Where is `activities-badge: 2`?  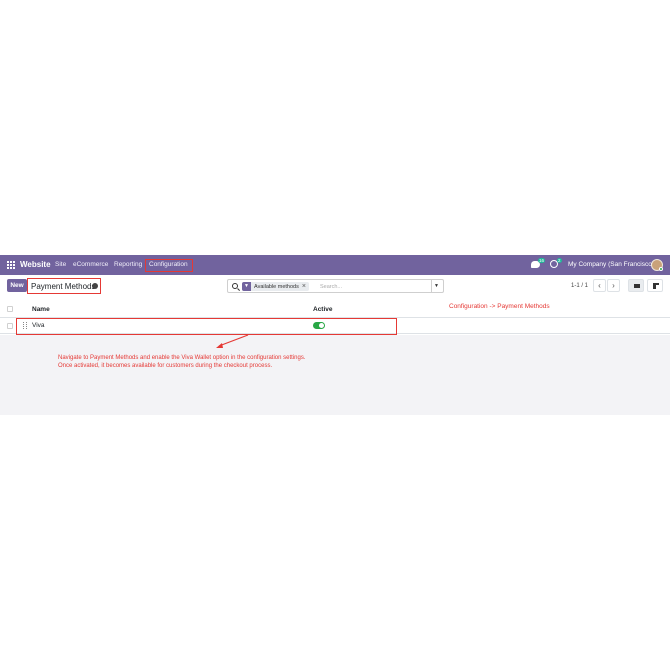
activities-badge: 2 is located at coordinates (559, 260).